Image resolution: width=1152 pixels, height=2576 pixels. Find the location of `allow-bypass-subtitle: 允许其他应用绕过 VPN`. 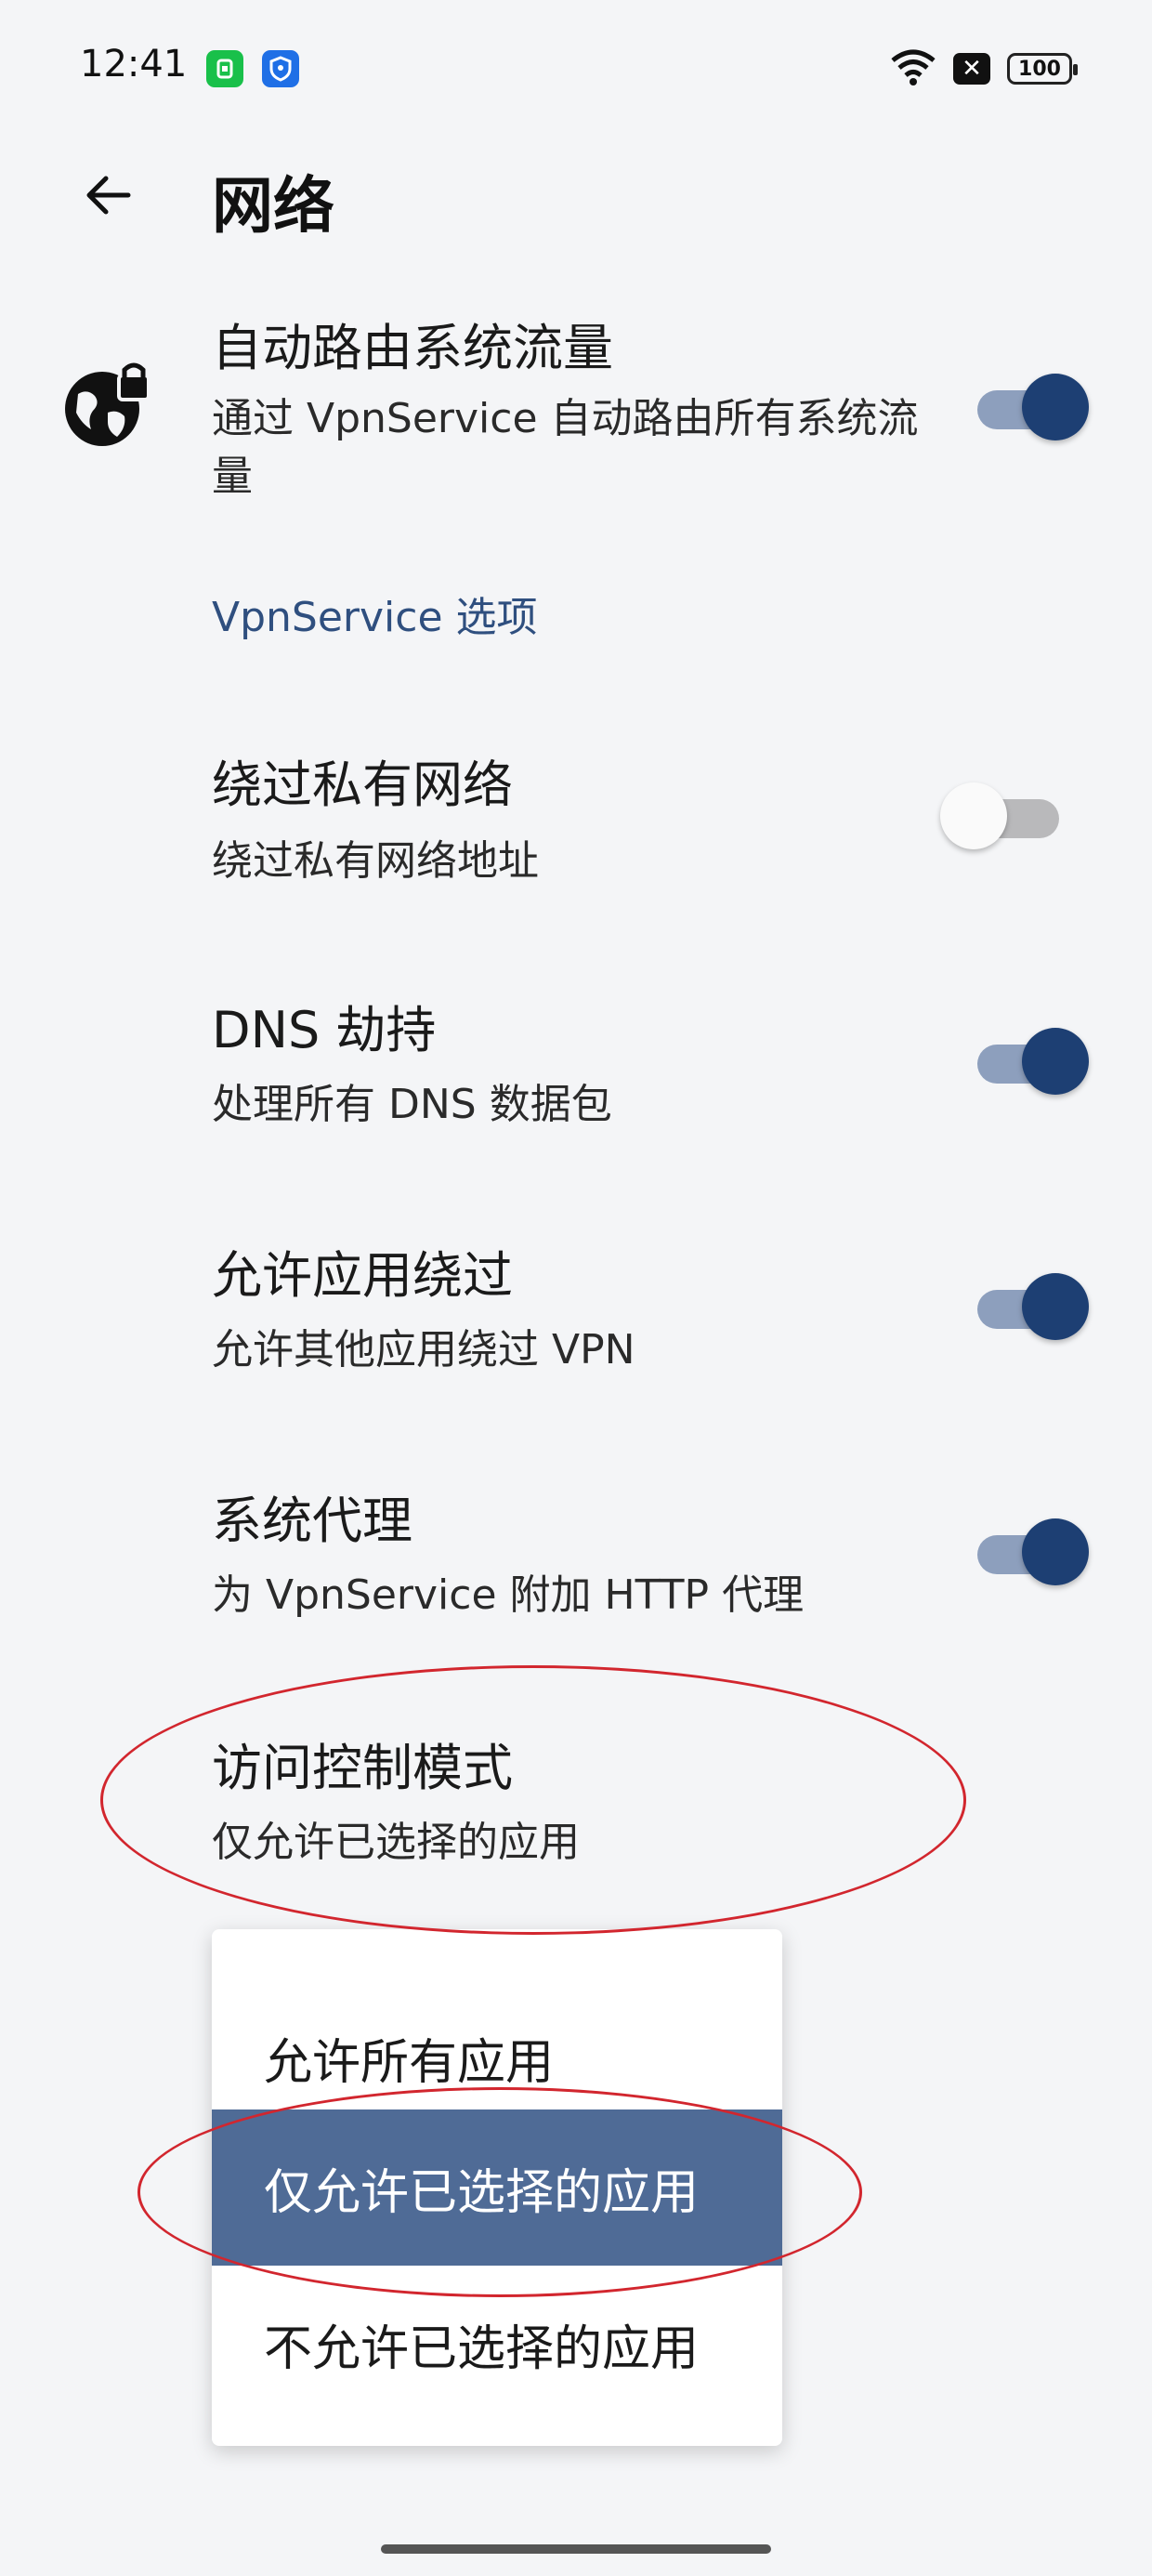

allow-bypass-subtitle: 允许其他应用绕过 VPN is located at coordinates (423, 1349).